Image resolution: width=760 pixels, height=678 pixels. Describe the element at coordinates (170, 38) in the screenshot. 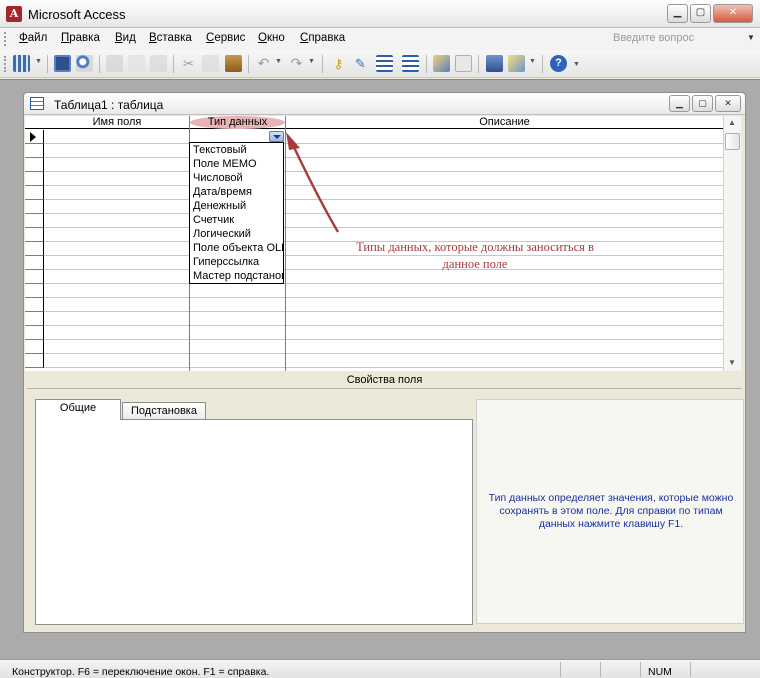

I see `menu-insert: Вставка` at that location.